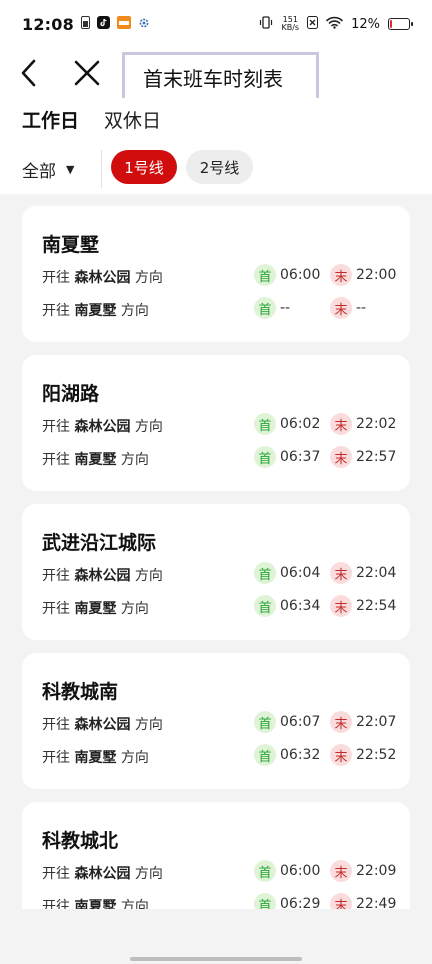  I want to click on direction-row: 开往 森林公园 方向 首 06:00 末 22:09, so click(219, 872).